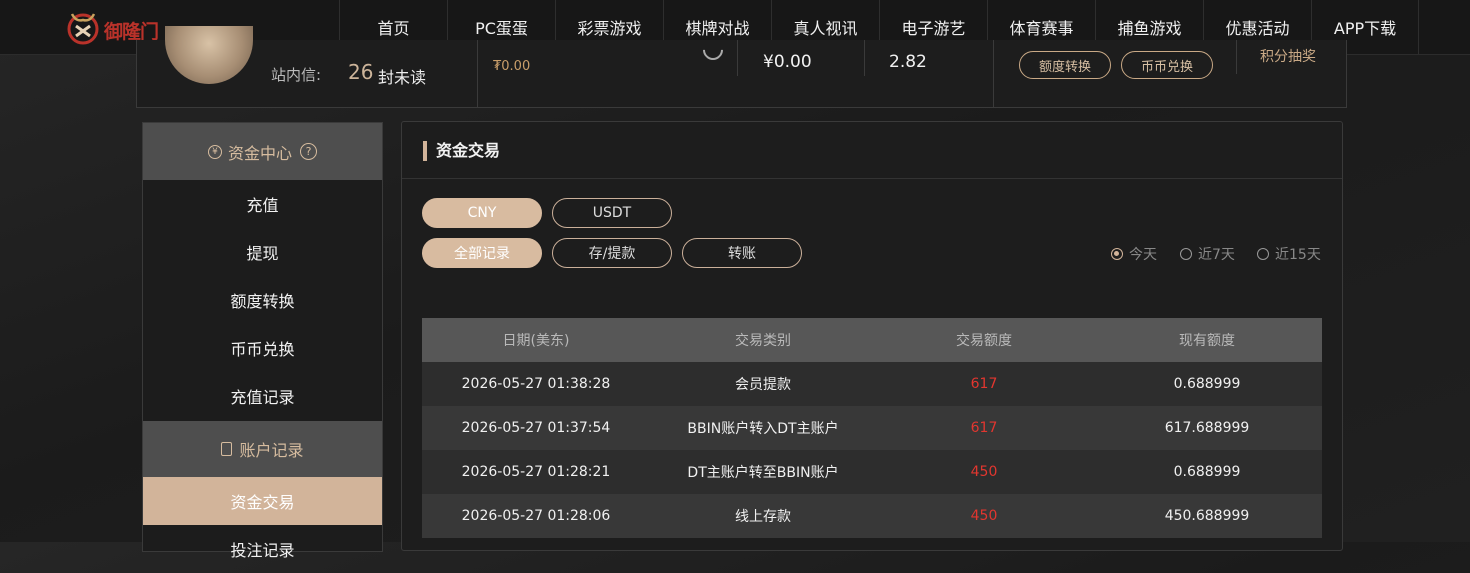 The height and width of the screenshot is (573, 1470). I want to click on range-label: 今天, so click(1143, 255).